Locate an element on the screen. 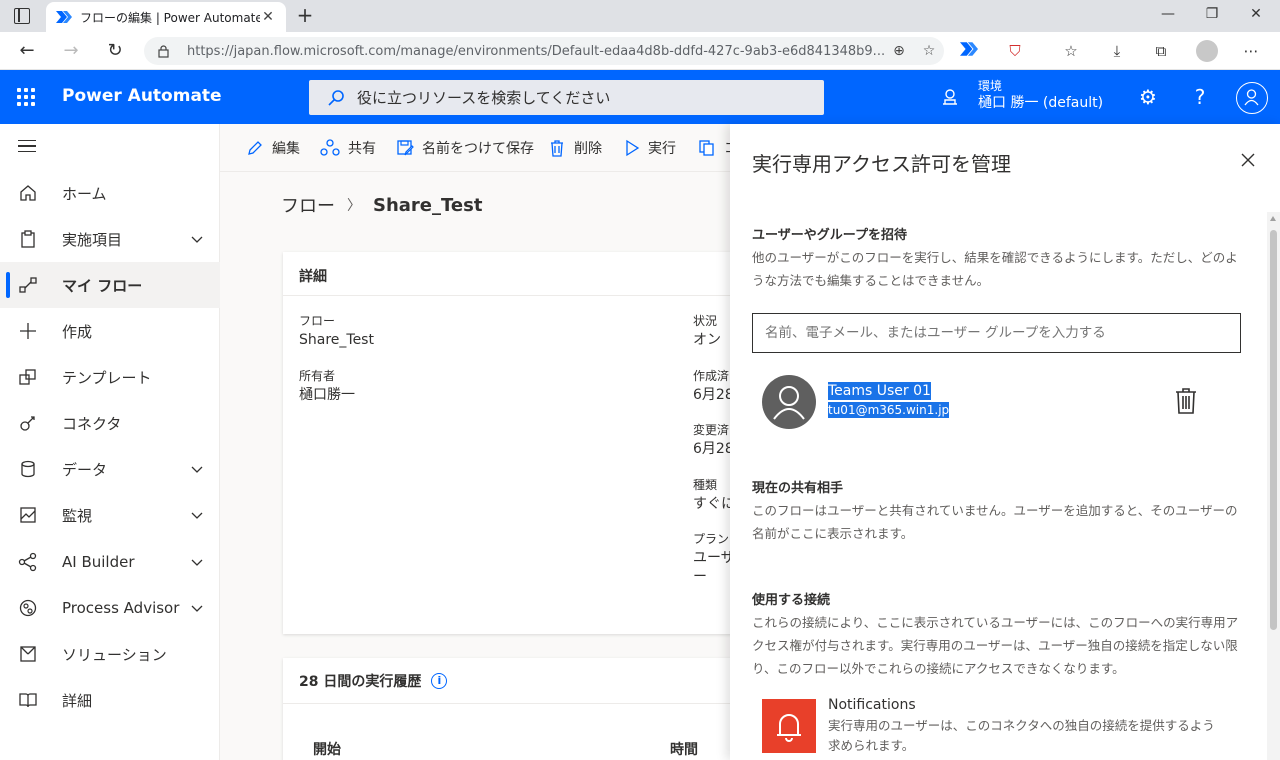  nav-label: テンプレート is located at coordinates (107, 377).